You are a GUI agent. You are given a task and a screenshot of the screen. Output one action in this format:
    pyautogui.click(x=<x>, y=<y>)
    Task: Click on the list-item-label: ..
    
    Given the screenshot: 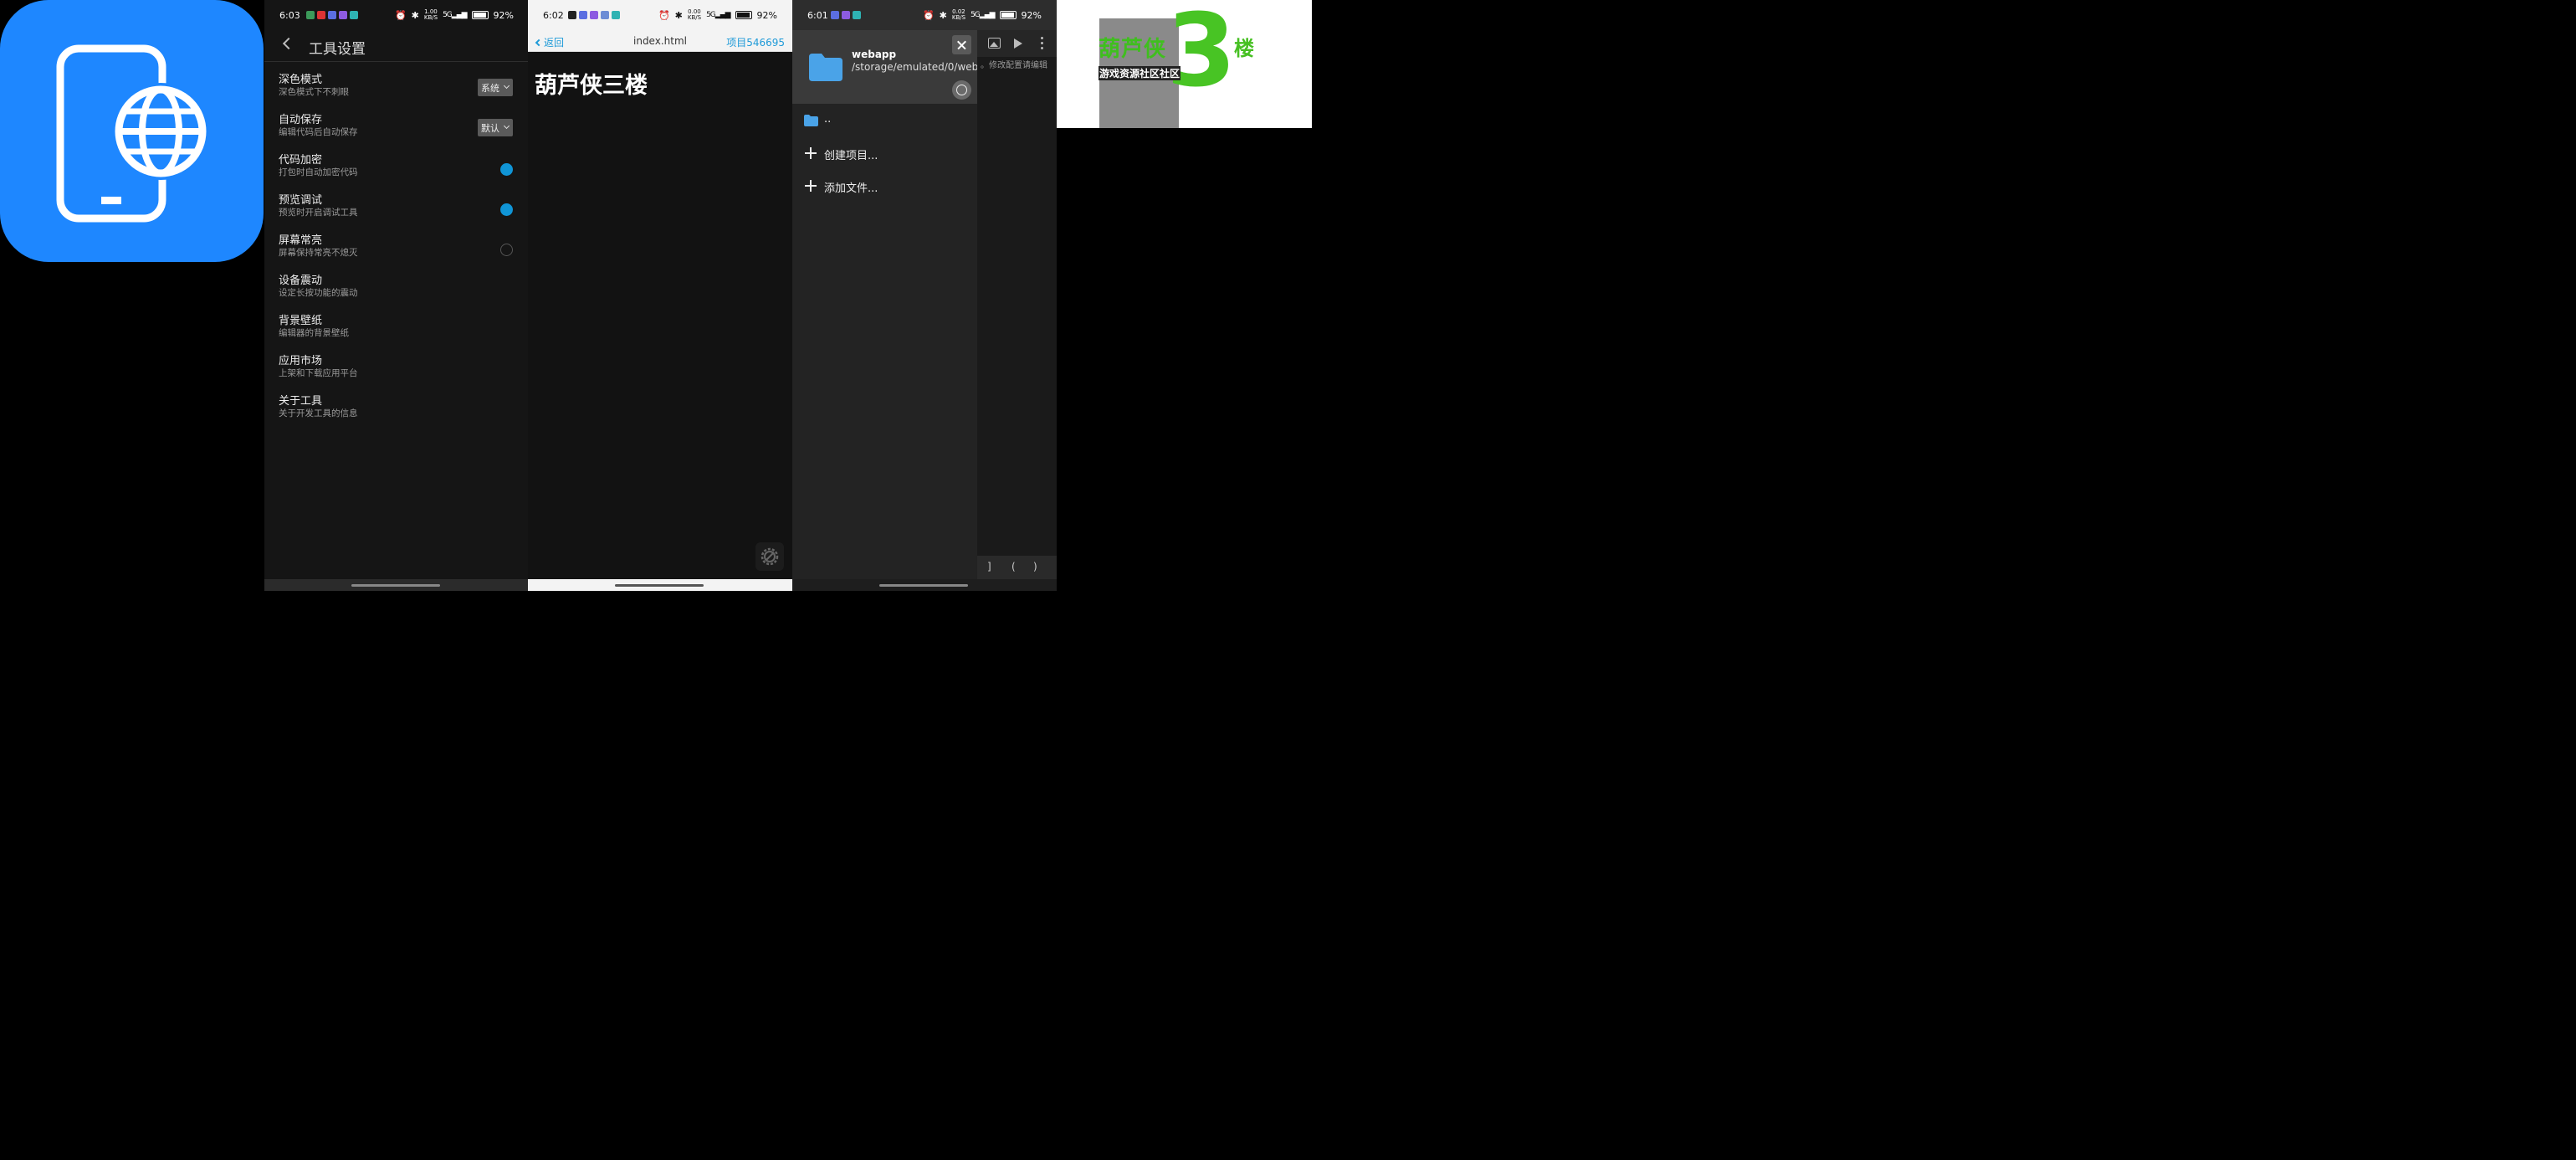 What is the action you would take?
    pyautogui.click(x=828, y=119)
    